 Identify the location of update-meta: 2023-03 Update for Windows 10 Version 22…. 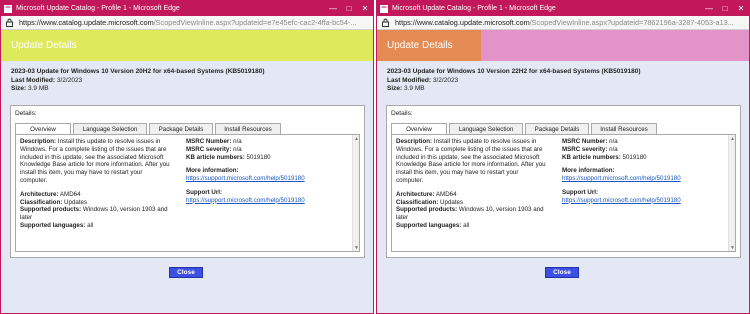
(563, 77).